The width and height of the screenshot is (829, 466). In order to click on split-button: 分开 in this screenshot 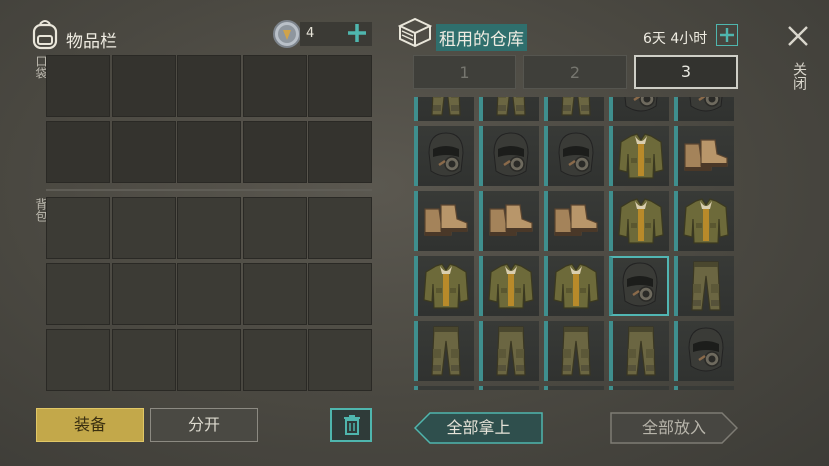, I will do `click(204, 425)`.